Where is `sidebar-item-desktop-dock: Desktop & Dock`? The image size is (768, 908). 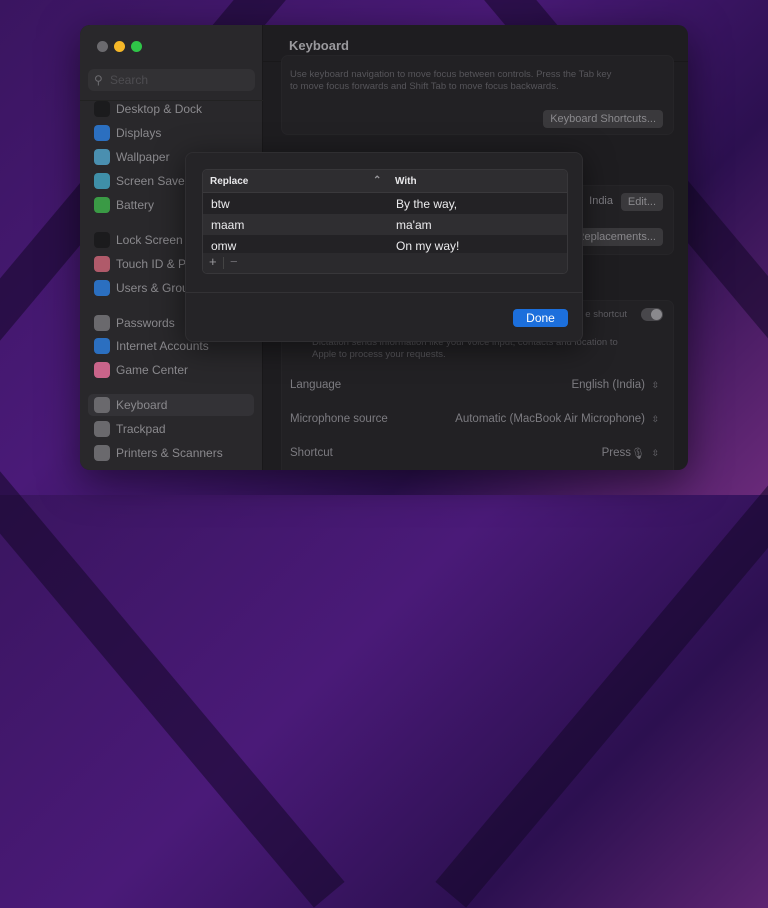 sidebar-item-desktop-dock: Desktop & Dock is located at coordinates (171, 109).